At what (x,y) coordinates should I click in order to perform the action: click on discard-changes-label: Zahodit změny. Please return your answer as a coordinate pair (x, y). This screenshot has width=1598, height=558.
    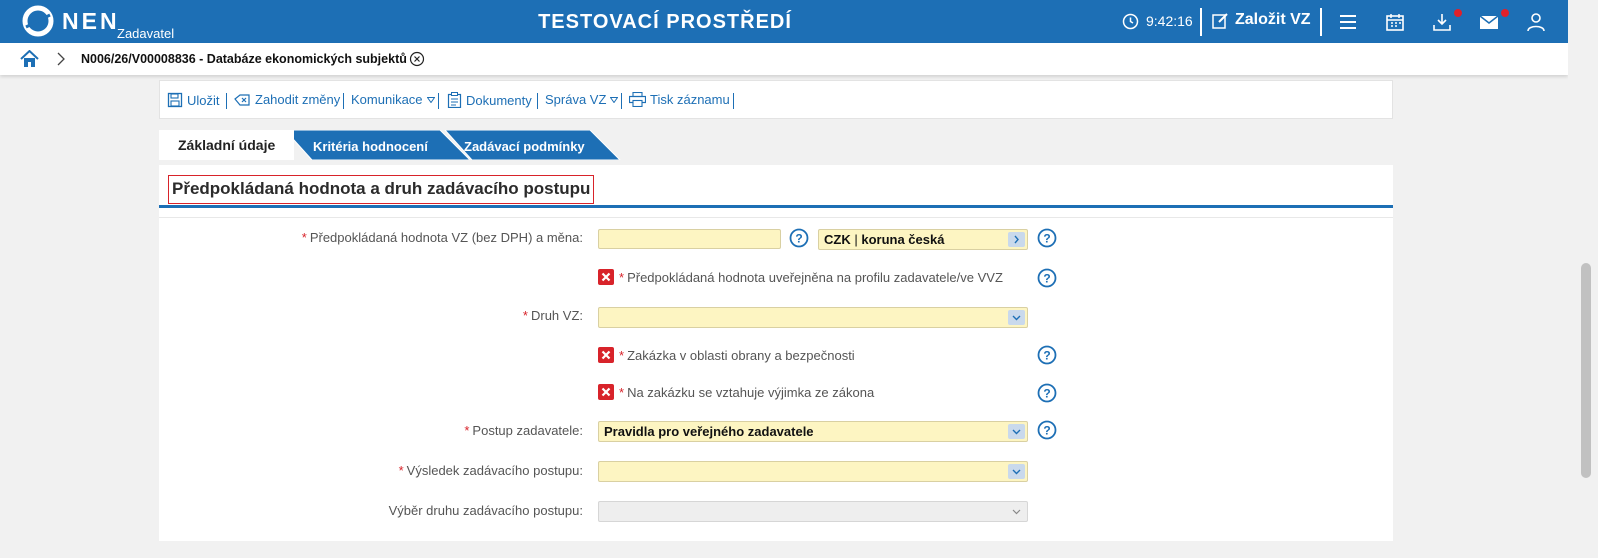
    Looking at the image, I should click on (298, 99).